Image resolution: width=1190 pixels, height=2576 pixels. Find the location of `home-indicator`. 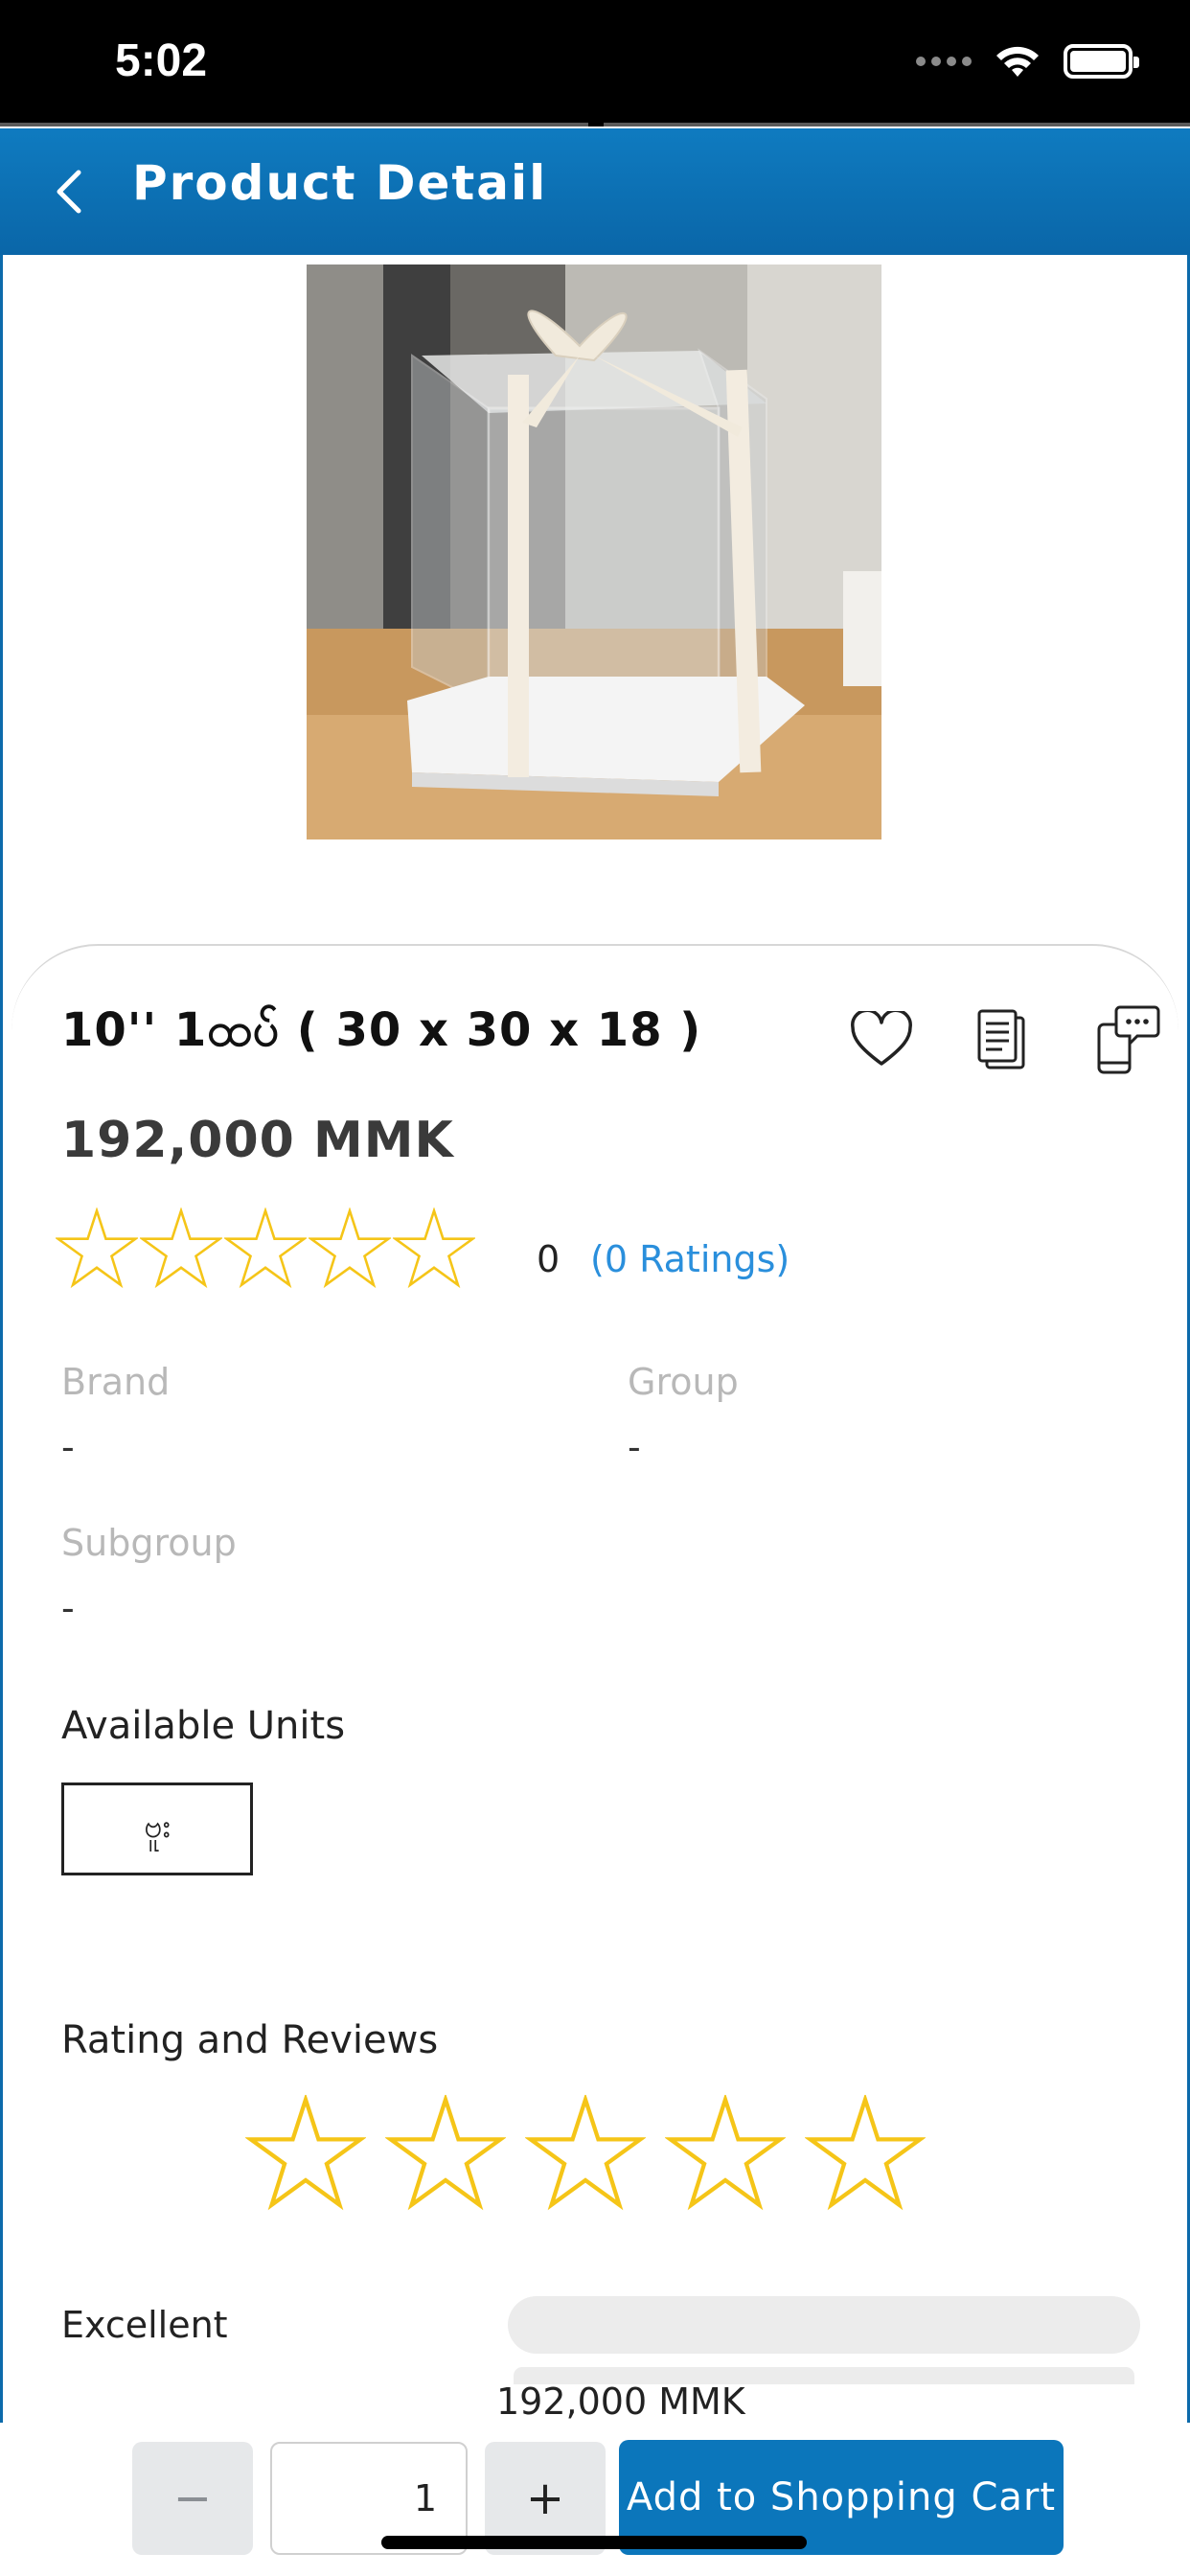

home-indicator is located at coordinates (594, 2542).